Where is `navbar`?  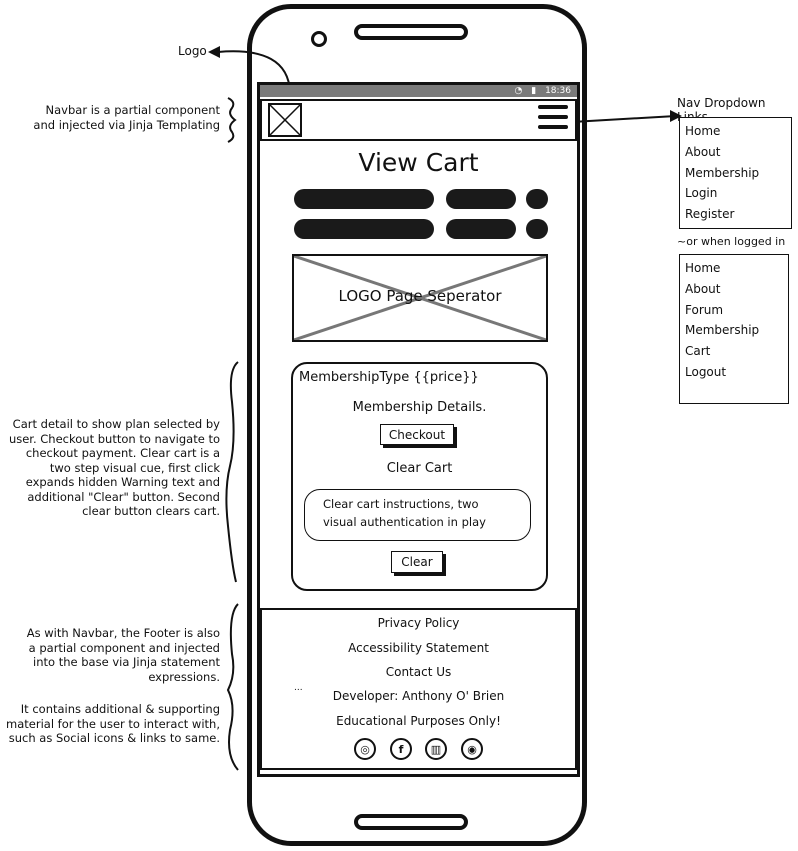
navbar is located at coordinates (418, 120).